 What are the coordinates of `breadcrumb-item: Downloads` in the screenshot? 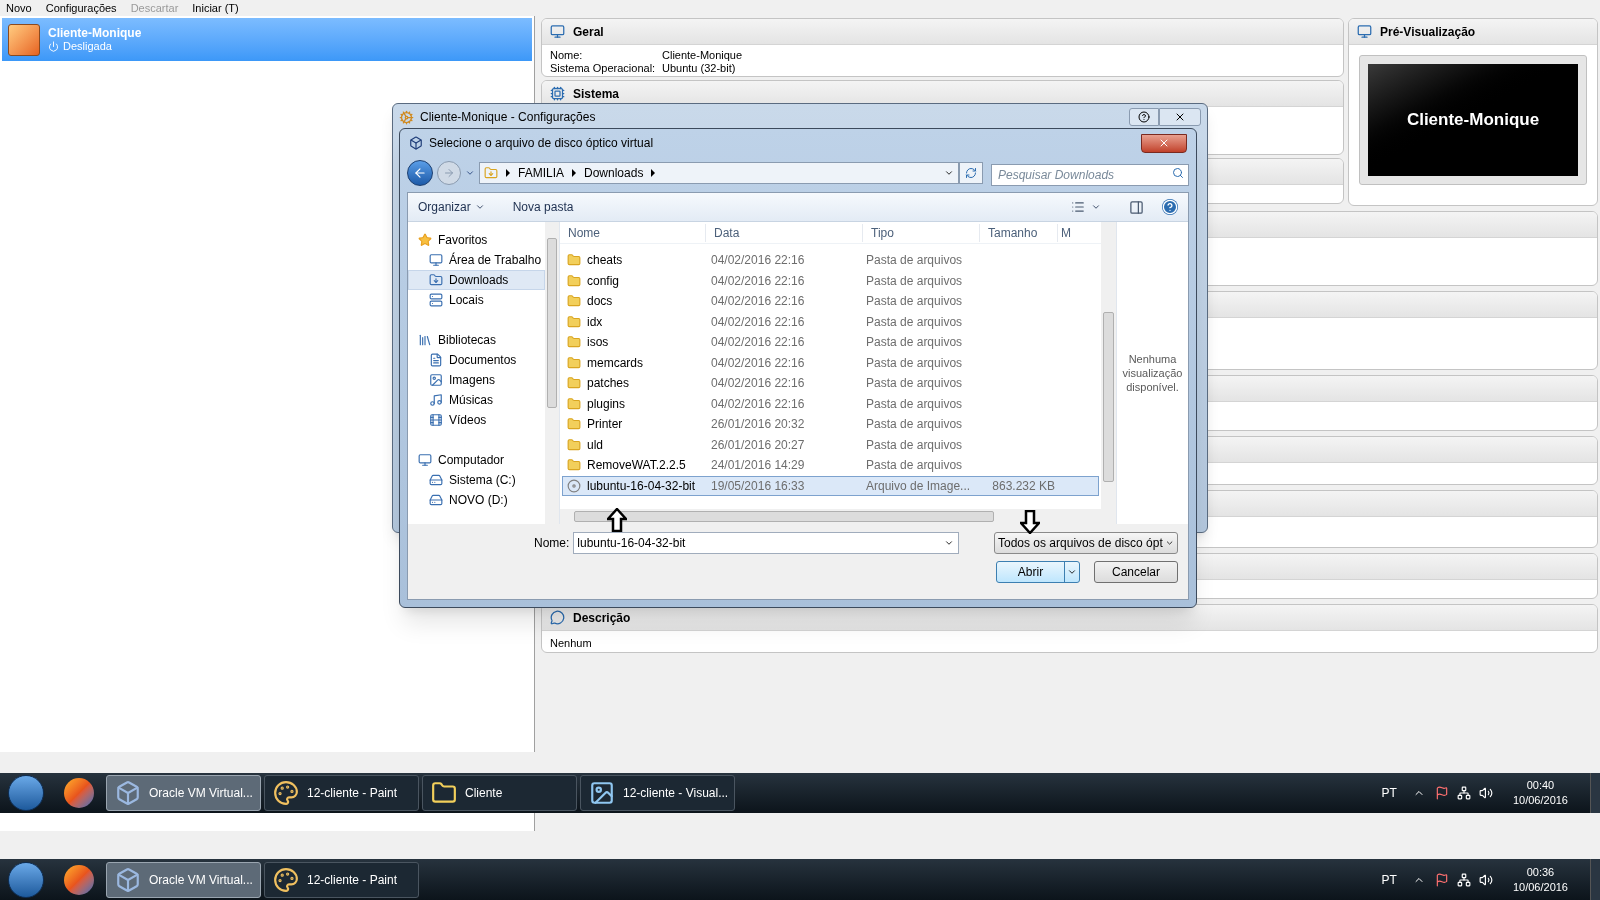 It's located at (614, 173).